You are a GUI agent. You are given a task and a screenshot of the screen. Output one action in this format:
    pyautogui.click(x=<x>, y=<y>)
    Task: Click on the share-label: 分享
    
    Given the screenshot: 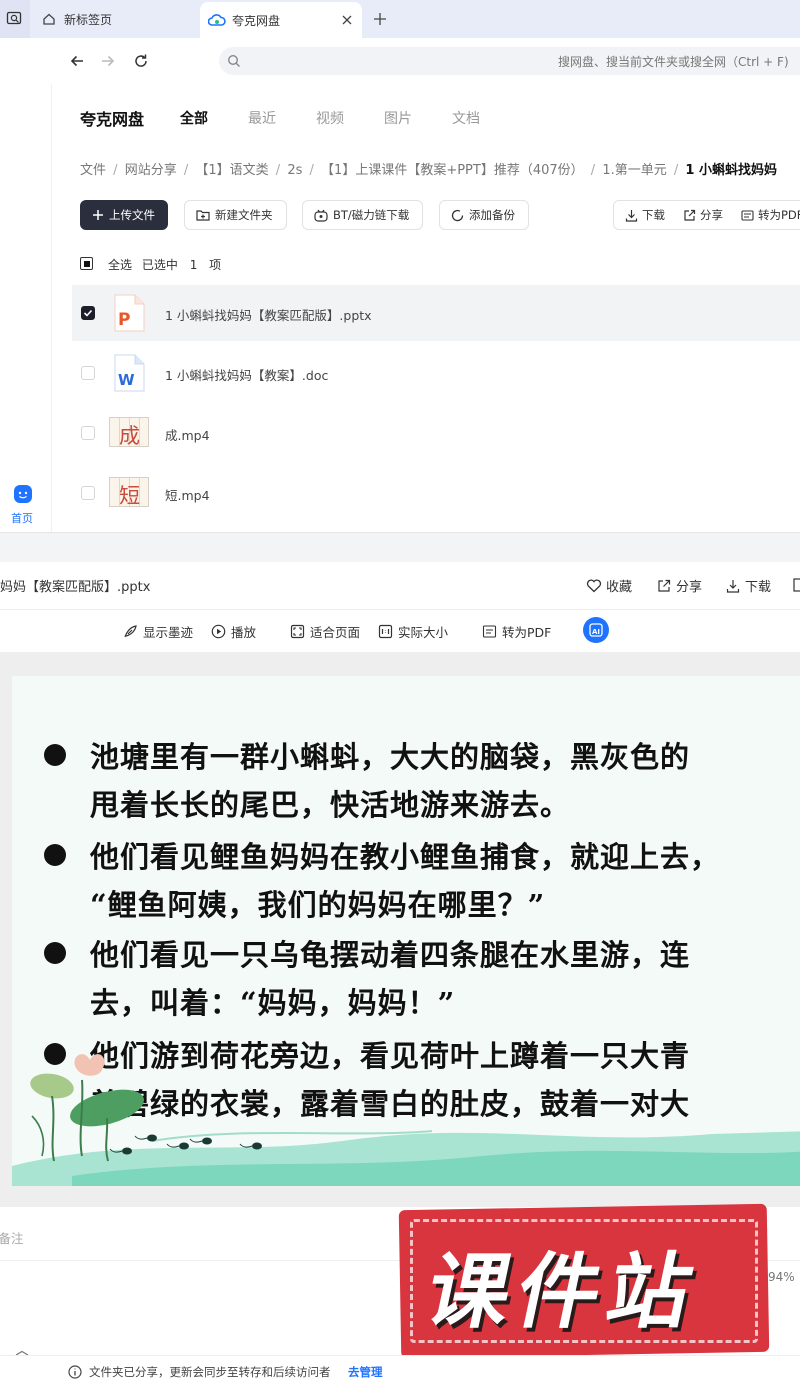 What is the action you would take?
    pyautogui.click(x=711, y=215)
    